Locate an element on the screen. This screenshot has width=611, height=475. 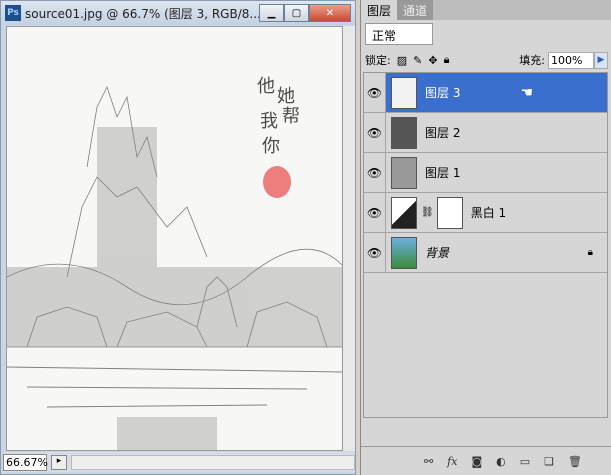
layer-row-background: 👁︎ 背景 🔒︎ is located at coordinates (485, 253).